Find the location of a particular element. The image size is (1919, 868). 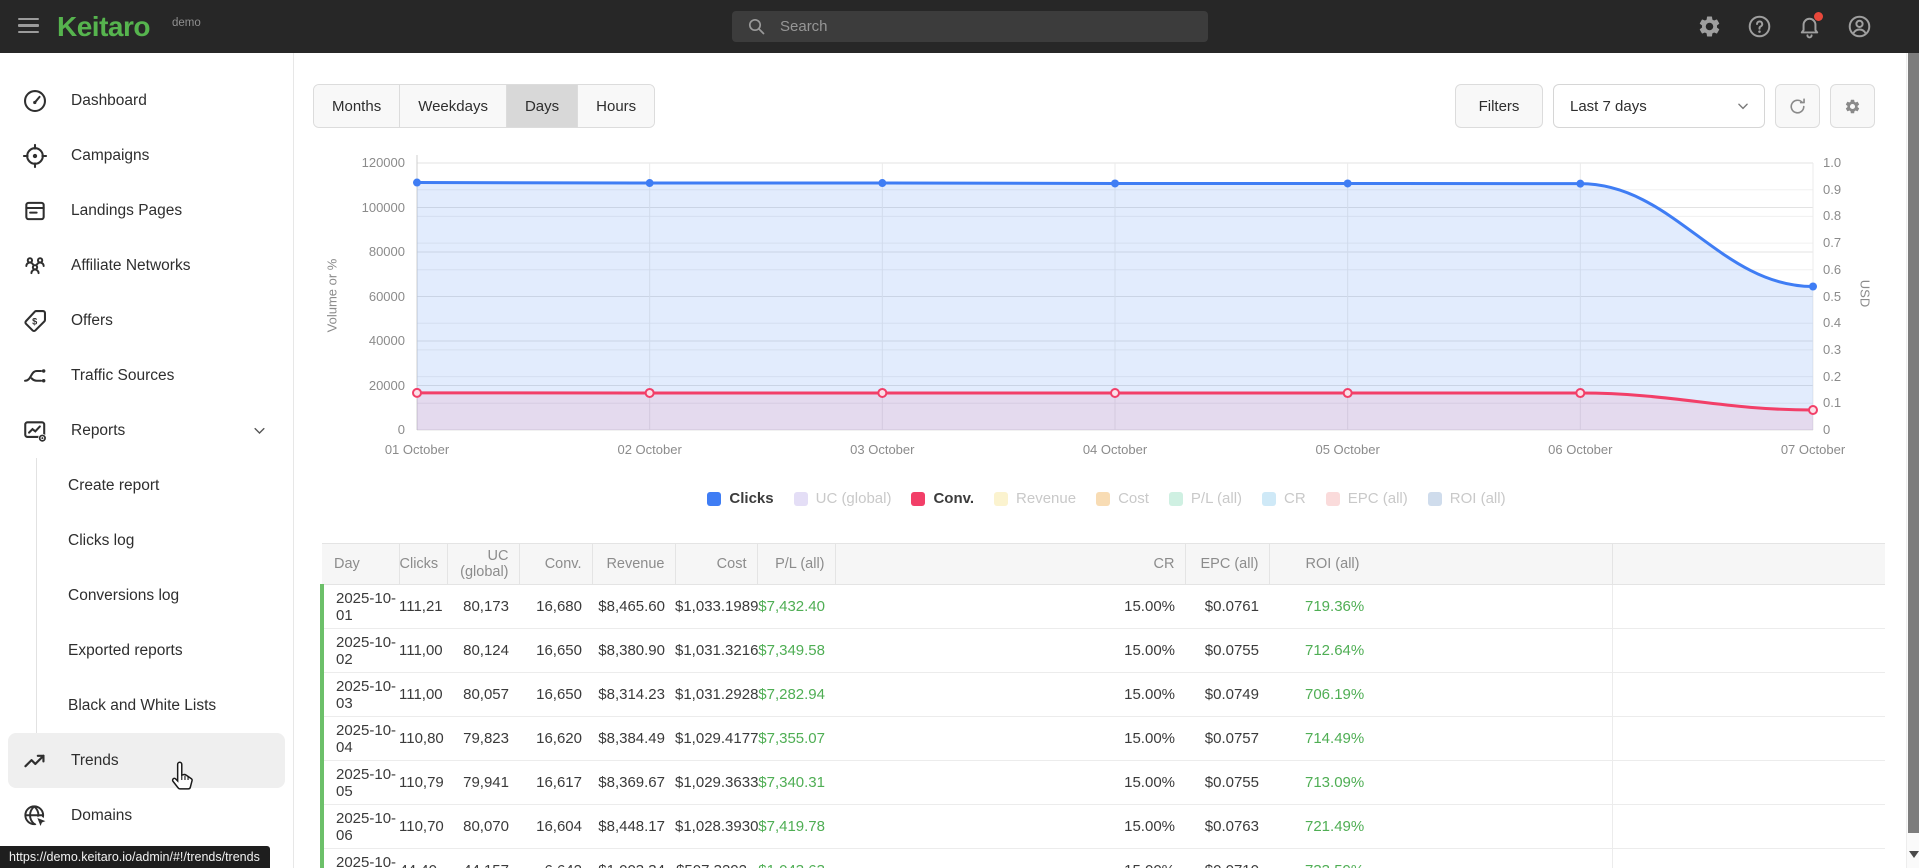

cell-filler is located at coordinates (1748, 606).